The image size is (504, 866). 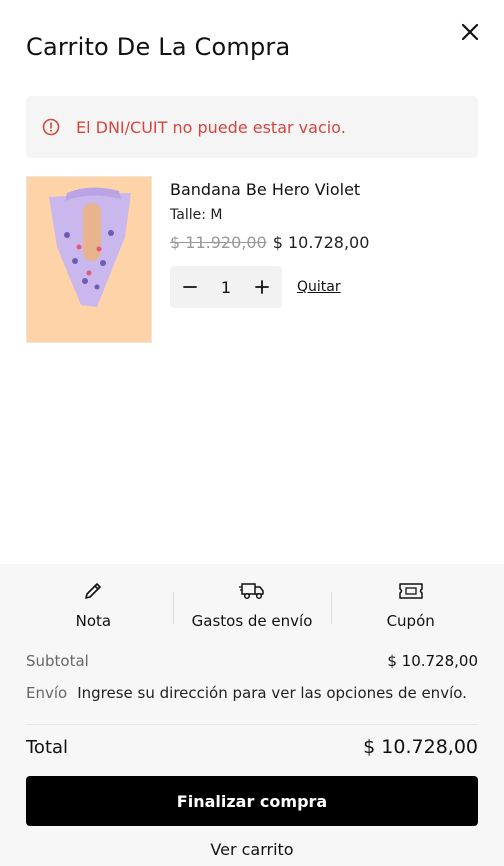 I want to click on truck-icon, so click(x=252, y=591).